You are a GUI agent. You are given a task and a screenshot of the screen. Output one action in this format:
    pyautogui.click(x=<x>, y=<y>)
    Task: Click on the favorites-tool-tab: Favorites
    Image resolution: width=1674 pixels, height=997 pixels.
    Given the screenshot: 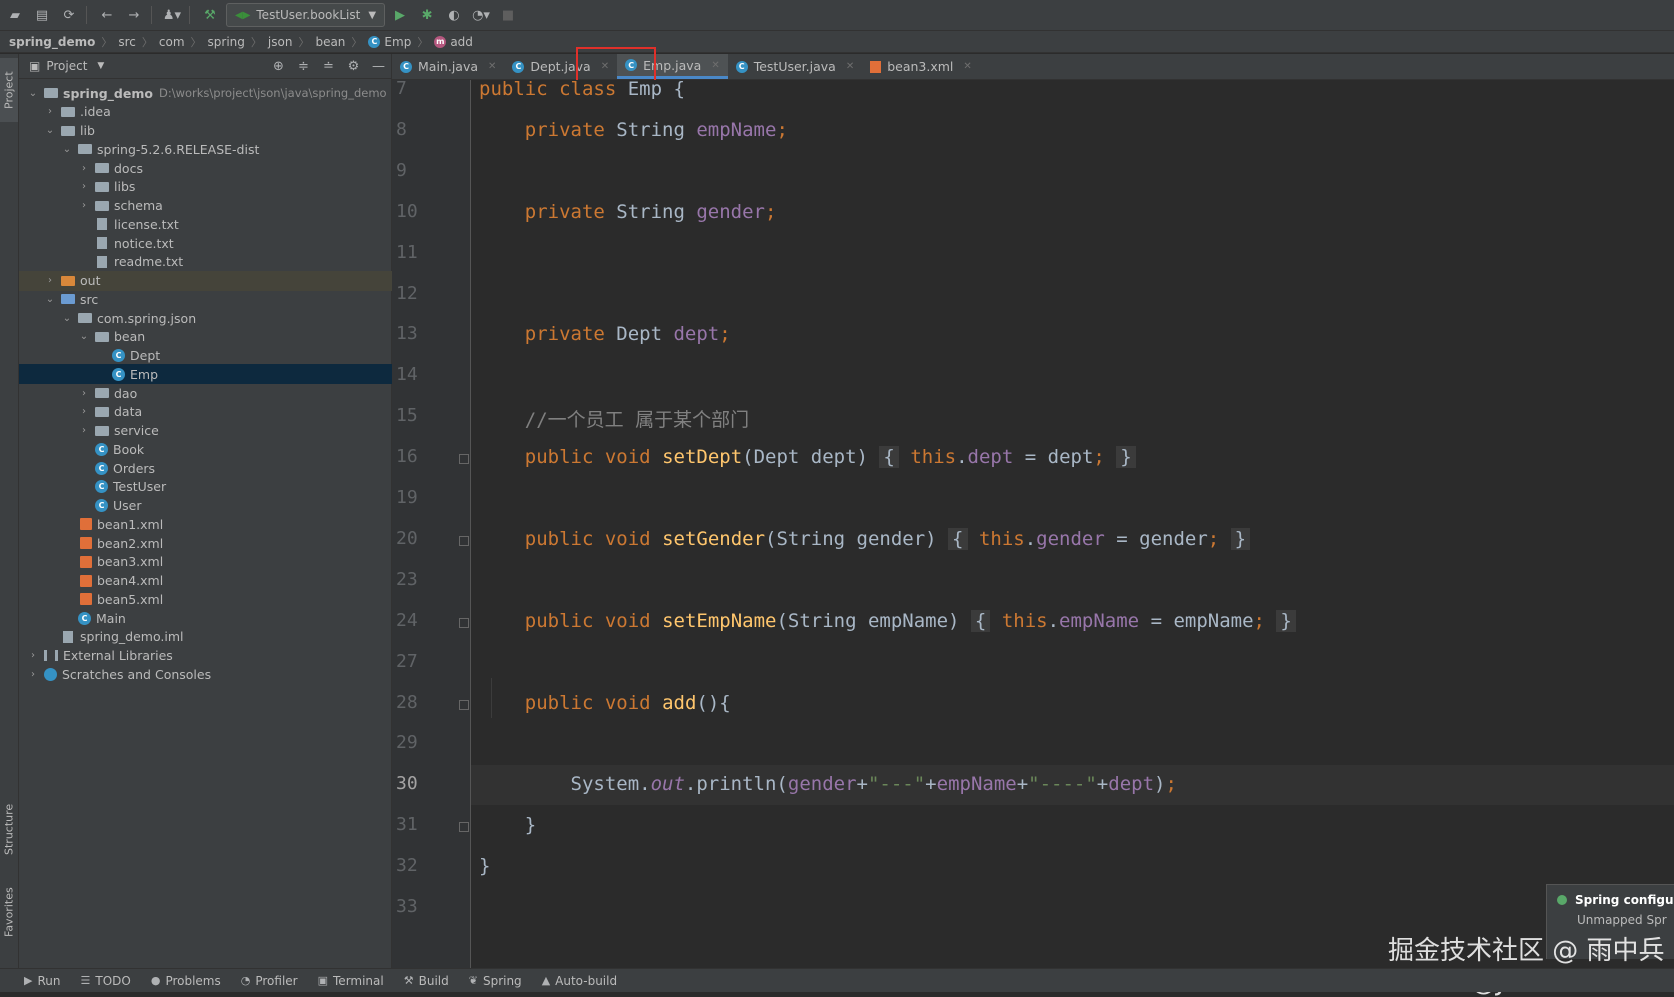 What is the action you would take?
    pyautogui.click(x=9, y=912)
    